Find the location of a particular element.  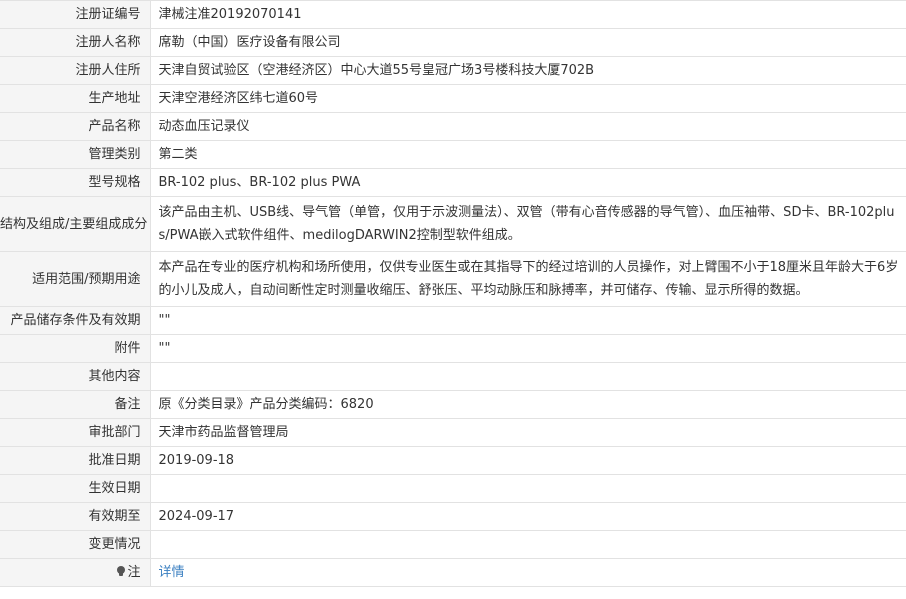

row-remarks: 备注 原《分类目录》产品分类编码：6820 is located at coordinates (453, 404).